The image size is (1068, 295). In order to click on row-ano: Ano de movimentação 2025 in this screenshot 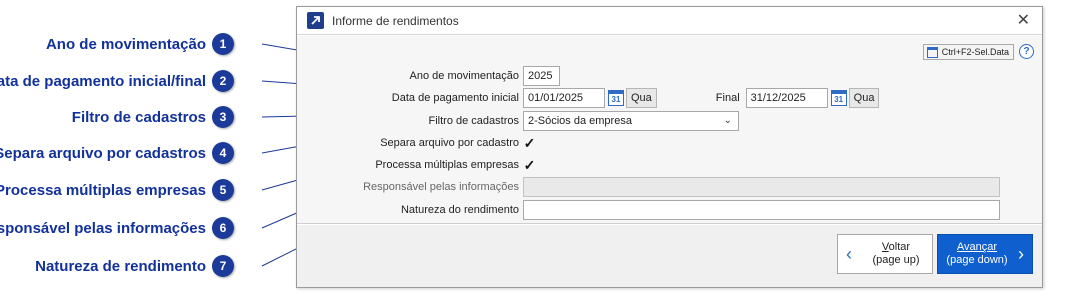, I will do `click(428, 76)`.